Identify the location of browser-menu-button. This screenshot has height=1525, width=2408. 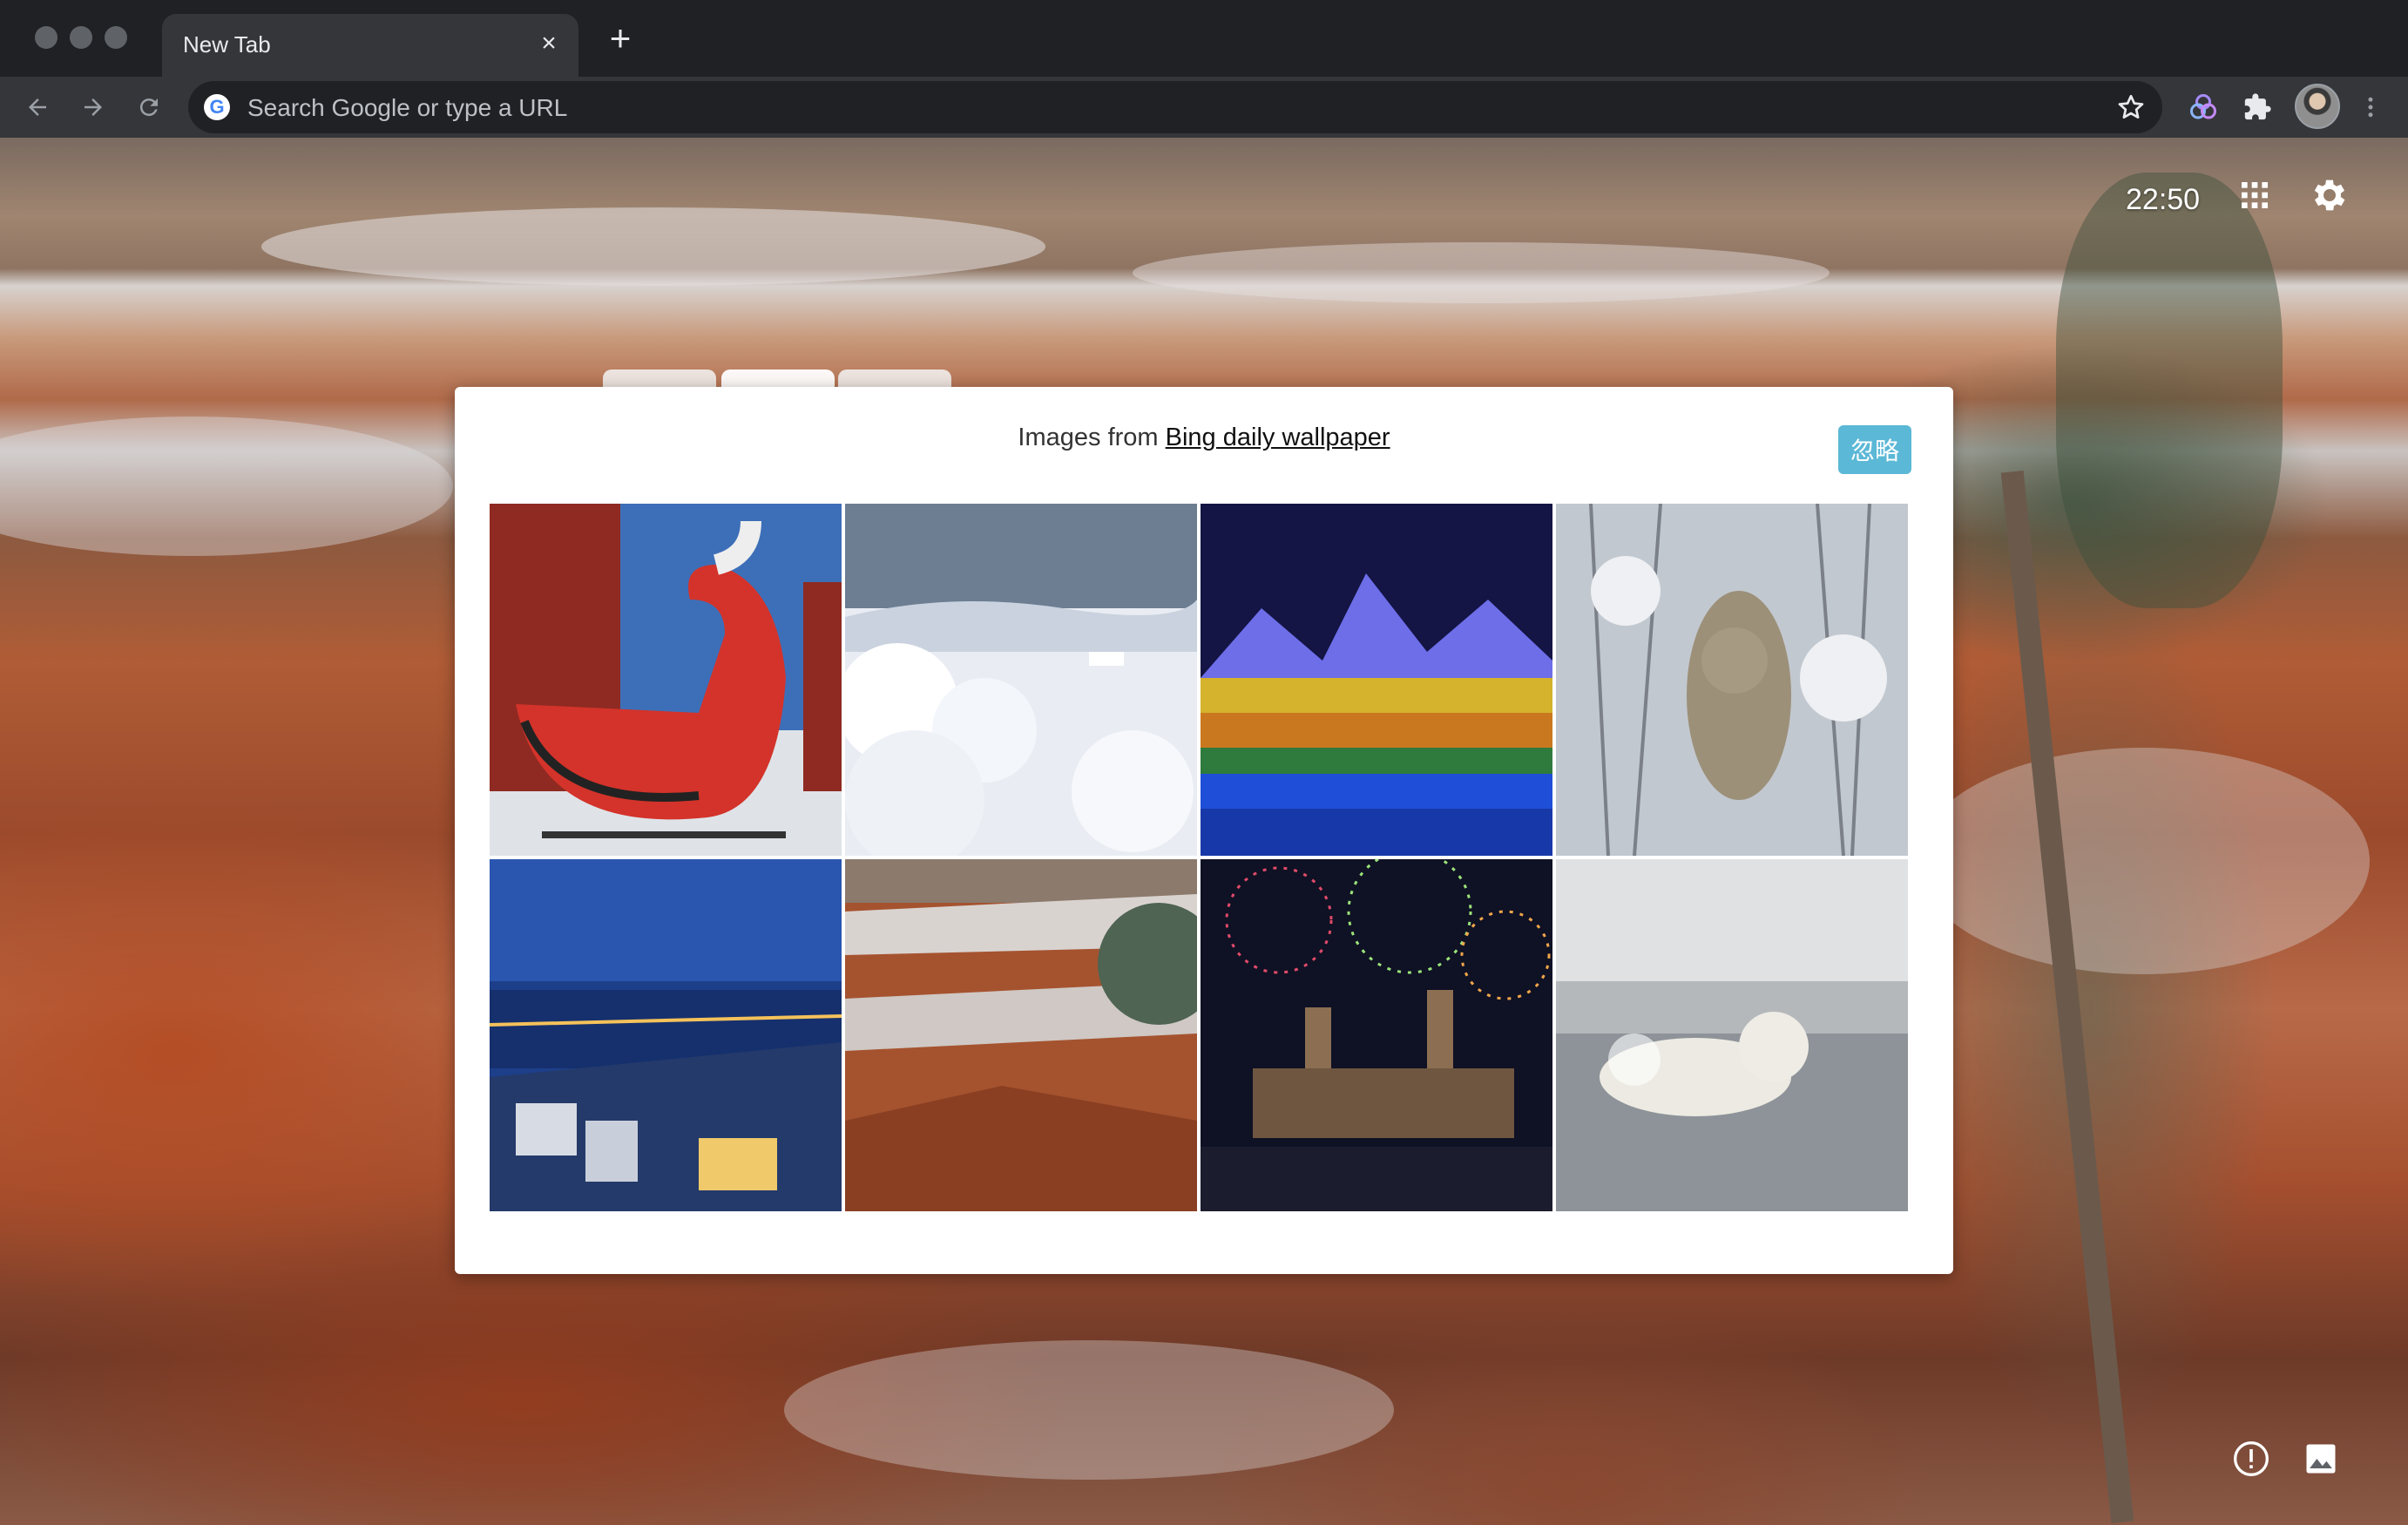
(2370, 107).